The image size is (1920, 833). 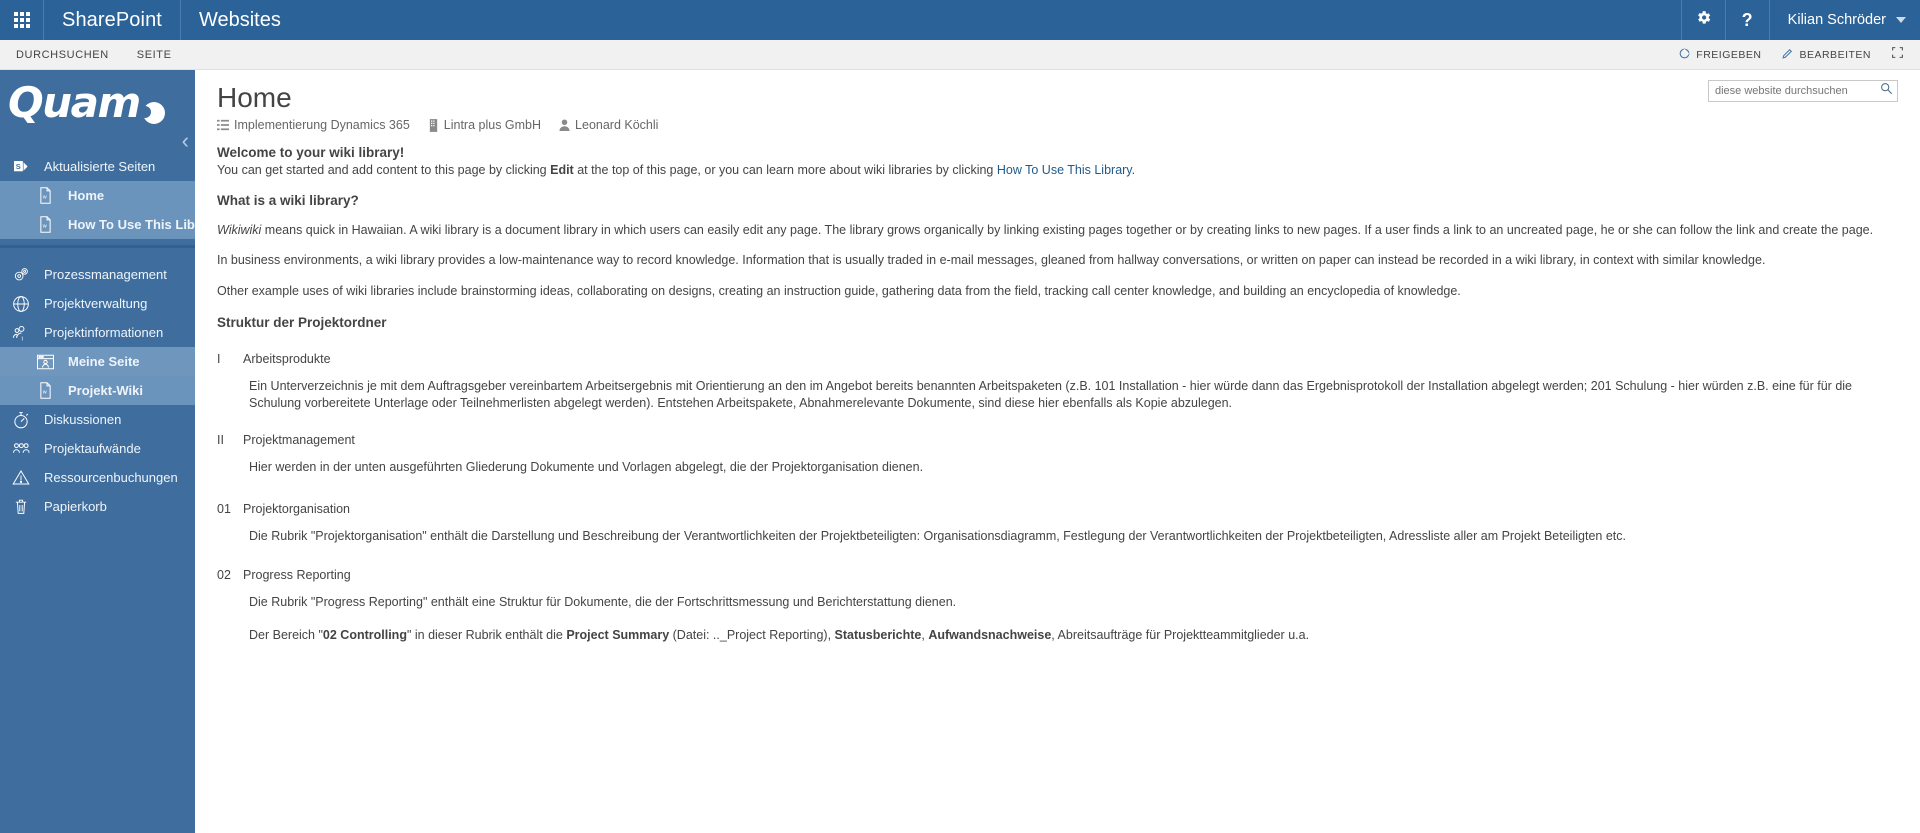 I want to click on controlling-text-a: Der Bereich ", so click(x=286, y=634).